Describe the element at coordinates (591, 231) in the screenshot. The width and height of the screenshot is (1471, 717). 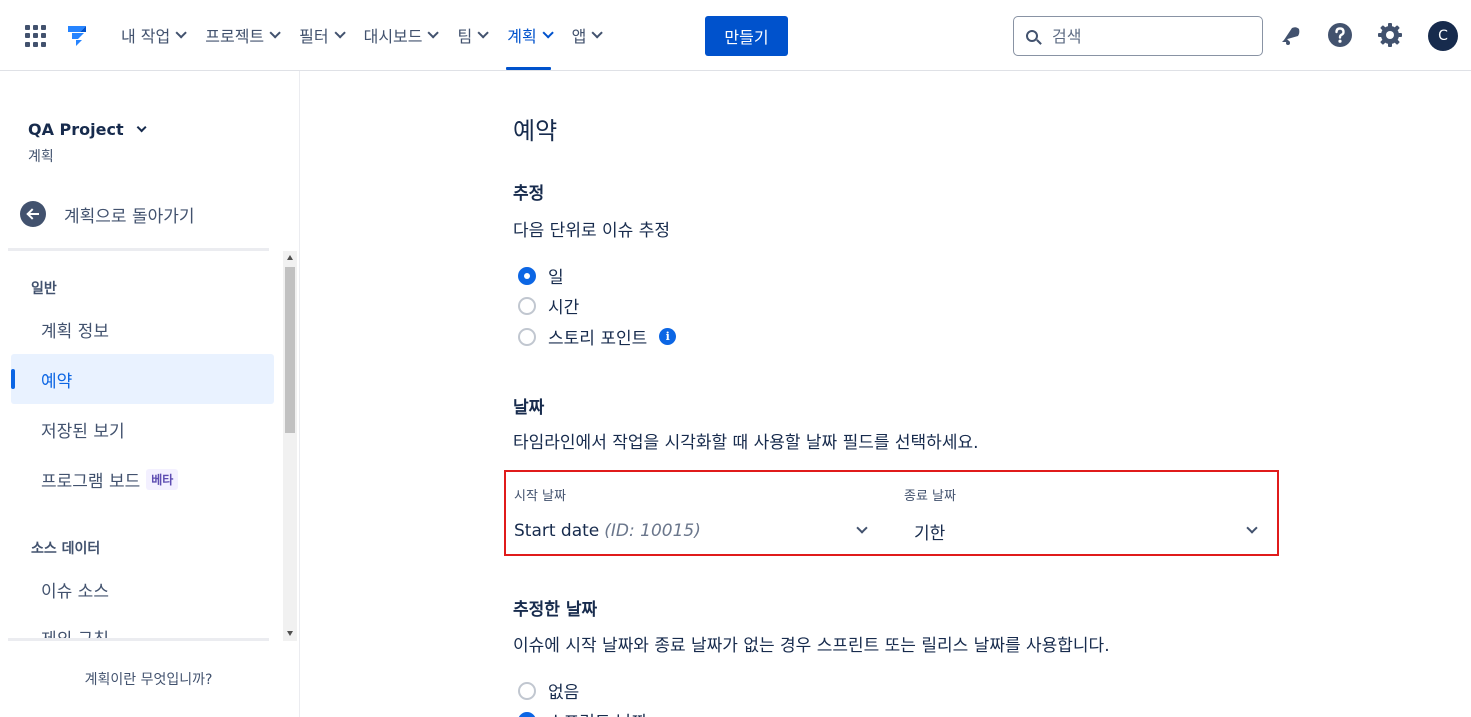
I see `estimation-description: 다음 단위로 이슈 추정` at that location.